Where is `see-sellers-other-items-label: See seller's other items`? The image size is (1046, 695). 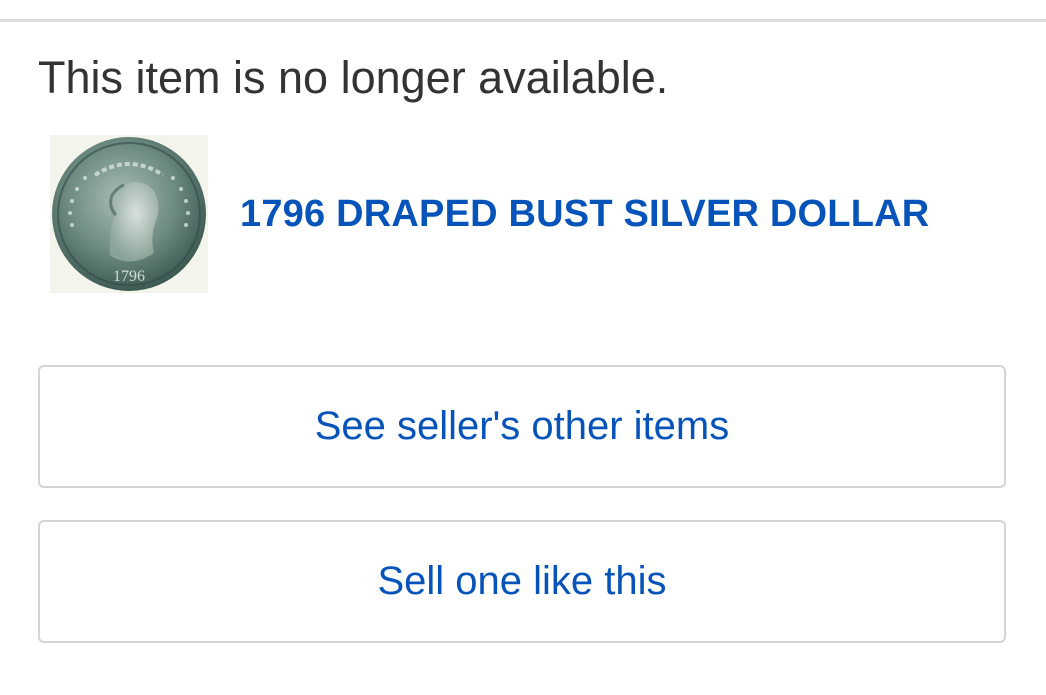
see-sellers-other-items-label: See seller's other items is located at coordinates (522, 426).